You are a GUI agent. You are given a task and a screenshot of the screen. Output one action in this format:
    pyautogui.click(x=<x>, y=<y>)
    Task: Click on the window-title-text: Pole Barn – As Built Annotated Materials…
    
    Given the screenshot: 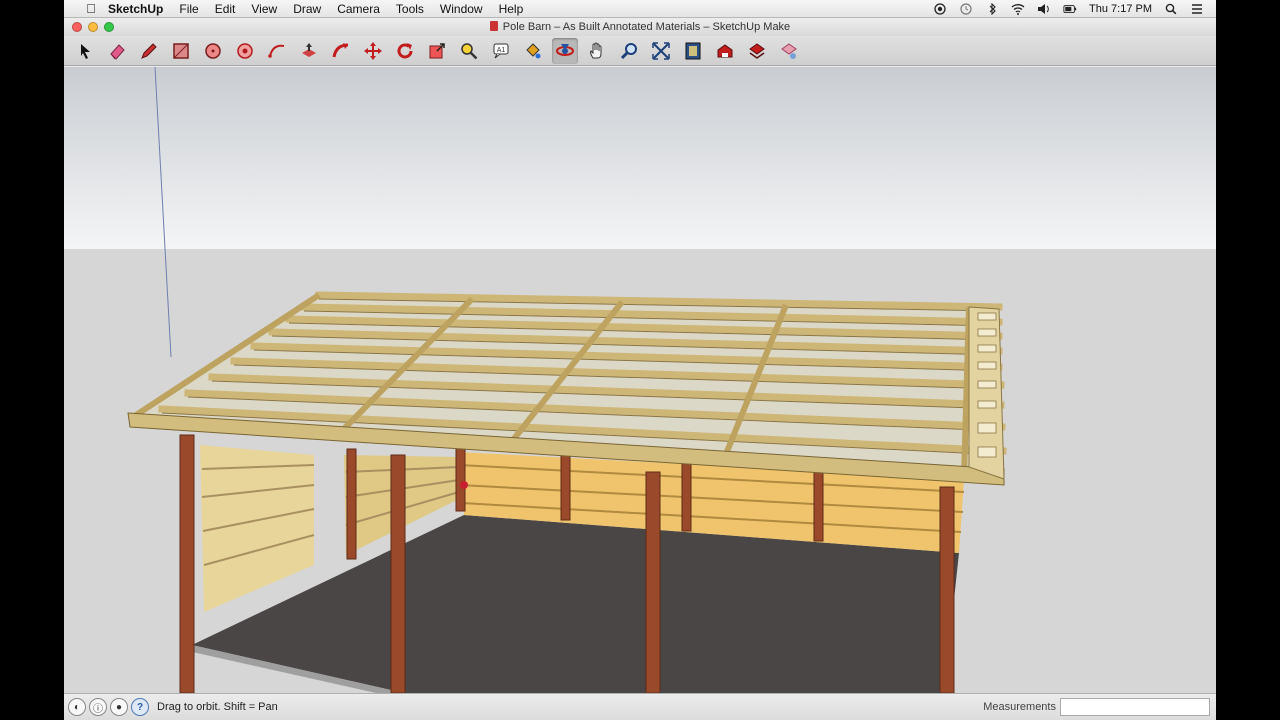 What is the action you would take?
    pyautogui.click(x=646, y=27)
    